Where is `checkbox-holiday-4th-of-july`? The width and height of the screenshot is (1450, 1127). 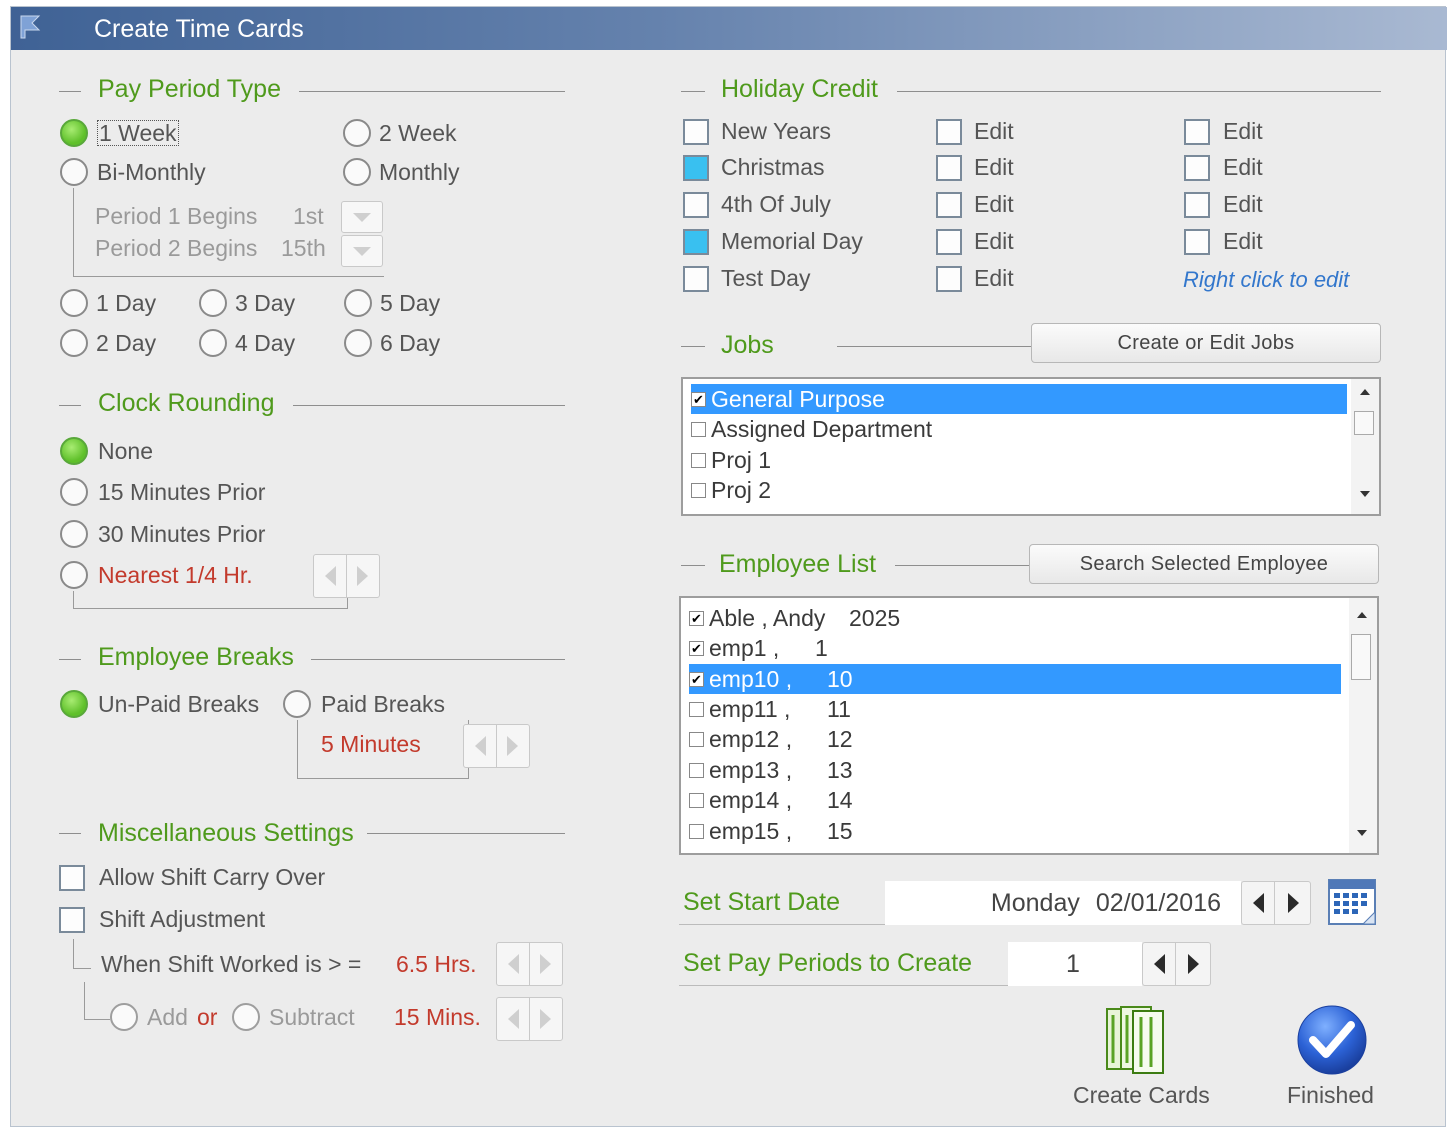 checkbox-holiday-4th-of-july is located at coordinates (696, 205).